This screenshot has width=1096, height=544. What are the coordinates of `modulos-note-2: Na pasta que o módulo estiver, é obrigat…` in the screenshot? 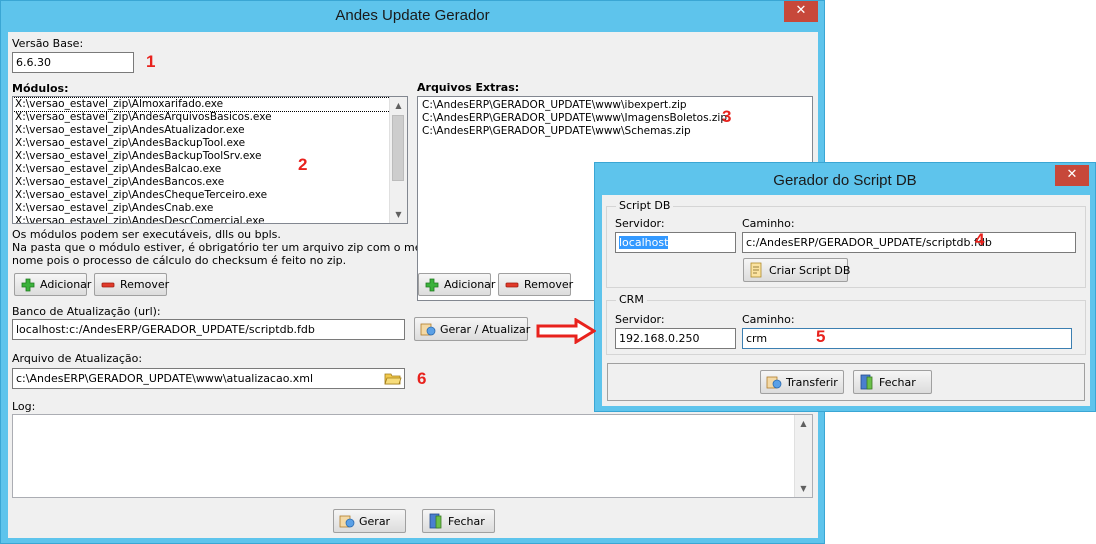 It's located at (228, 247).